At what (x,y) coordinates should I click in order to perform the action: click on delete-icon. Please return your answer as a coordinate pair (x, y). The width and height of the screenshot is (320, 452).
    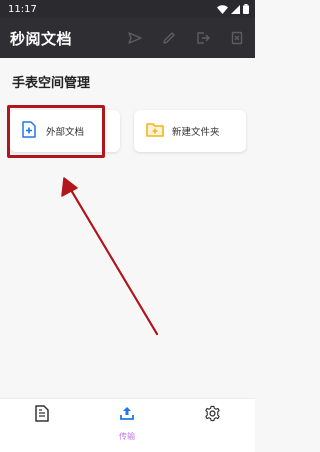
    Looking at the image, I should click on (237, 38).